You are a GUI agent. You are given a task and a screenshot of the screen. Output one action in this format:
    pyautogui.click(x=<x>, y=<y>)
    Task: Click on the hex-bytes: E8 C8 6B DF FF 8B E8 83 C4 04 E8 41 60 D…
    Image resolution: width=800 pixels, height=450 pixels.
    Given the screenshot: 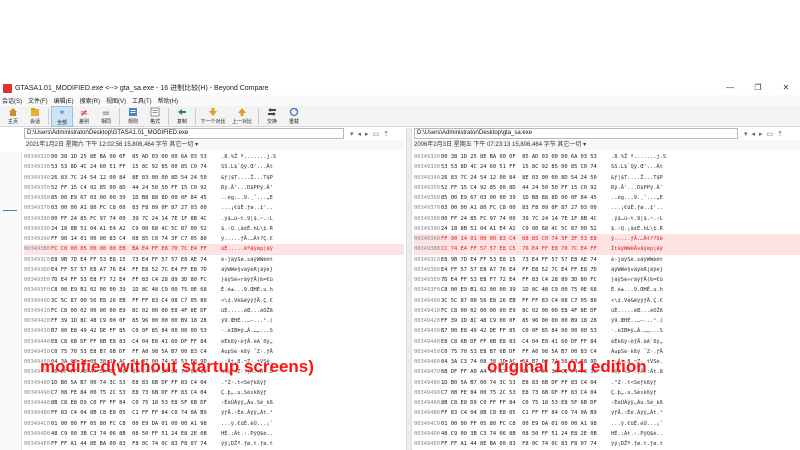 What is the action you would take?
    pyautogui.click(x=526, y=342)
    